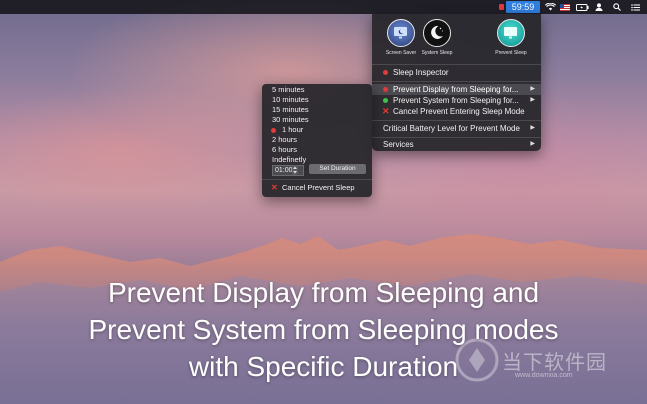  I want to click on screen-saver-button: Screen Saver, so click(401, 37).